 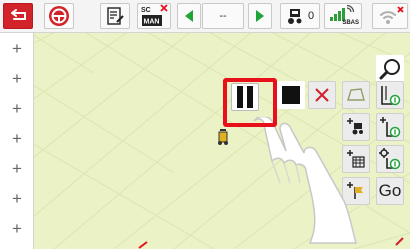 I want to click on section-control-man-icon: SC MAN, so click(x=154, y=15).